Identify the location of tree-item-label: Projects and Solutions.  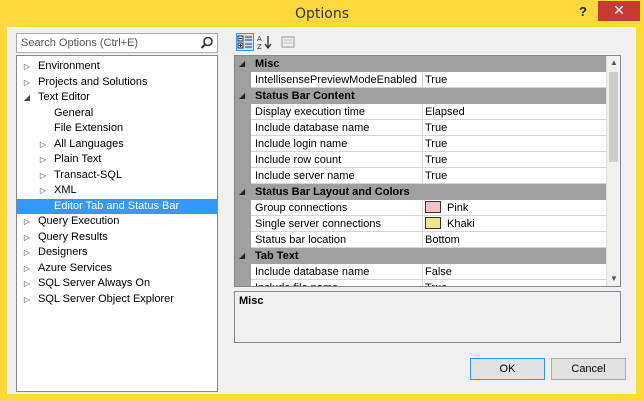
(93, 81).